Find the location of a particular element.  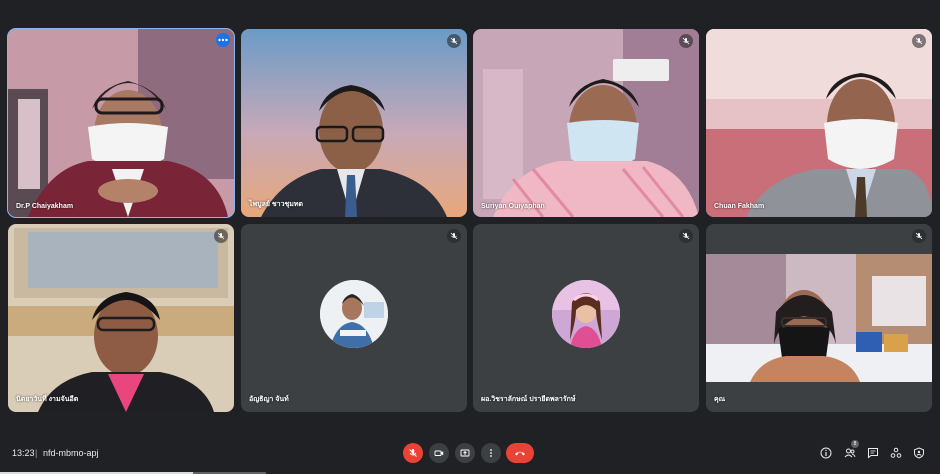

participant-tile-8: คุณ is located at coordinates (819, 318).